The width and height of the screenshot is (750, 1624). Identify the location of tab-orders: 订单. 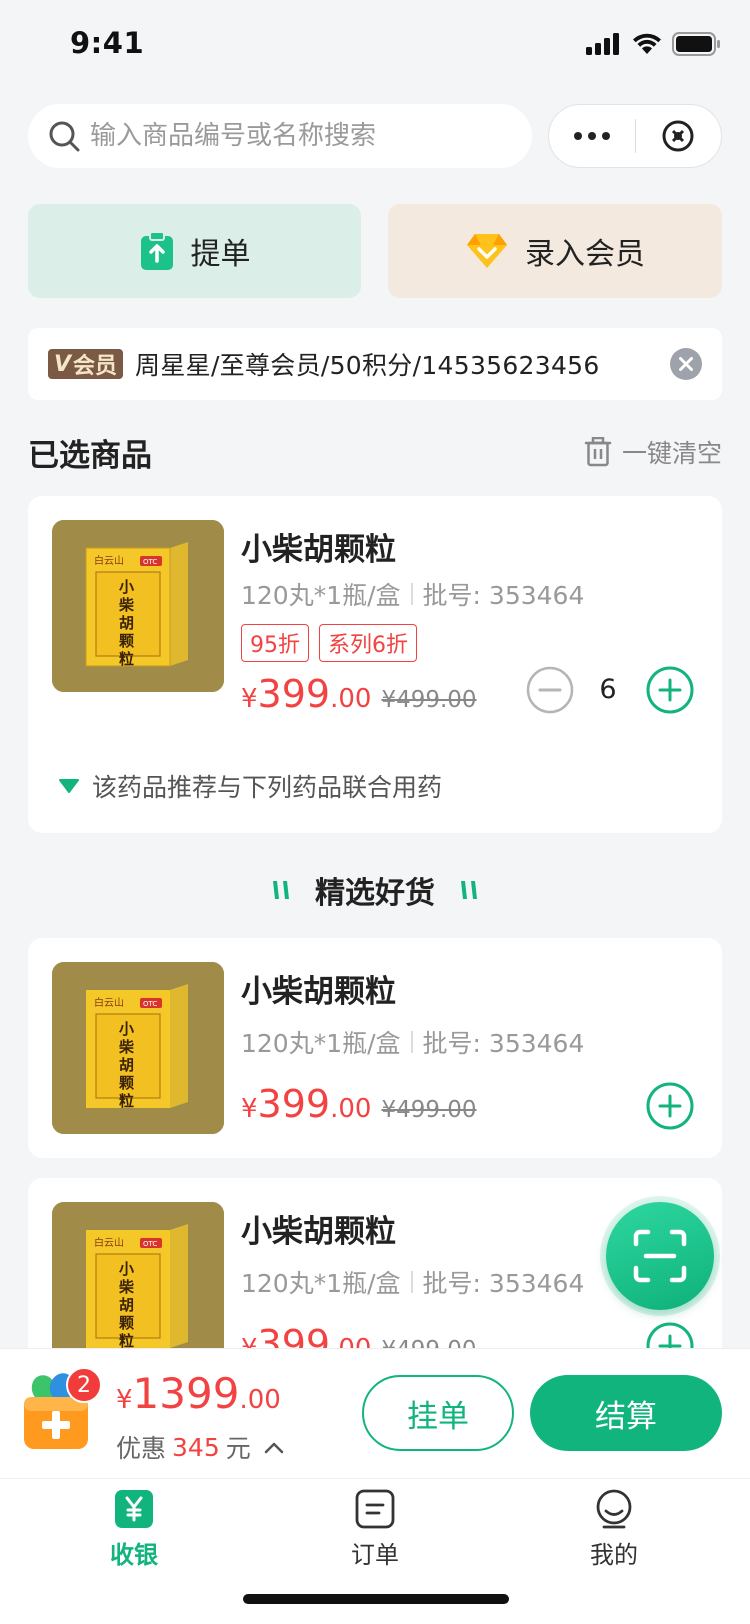
(375, 1529).